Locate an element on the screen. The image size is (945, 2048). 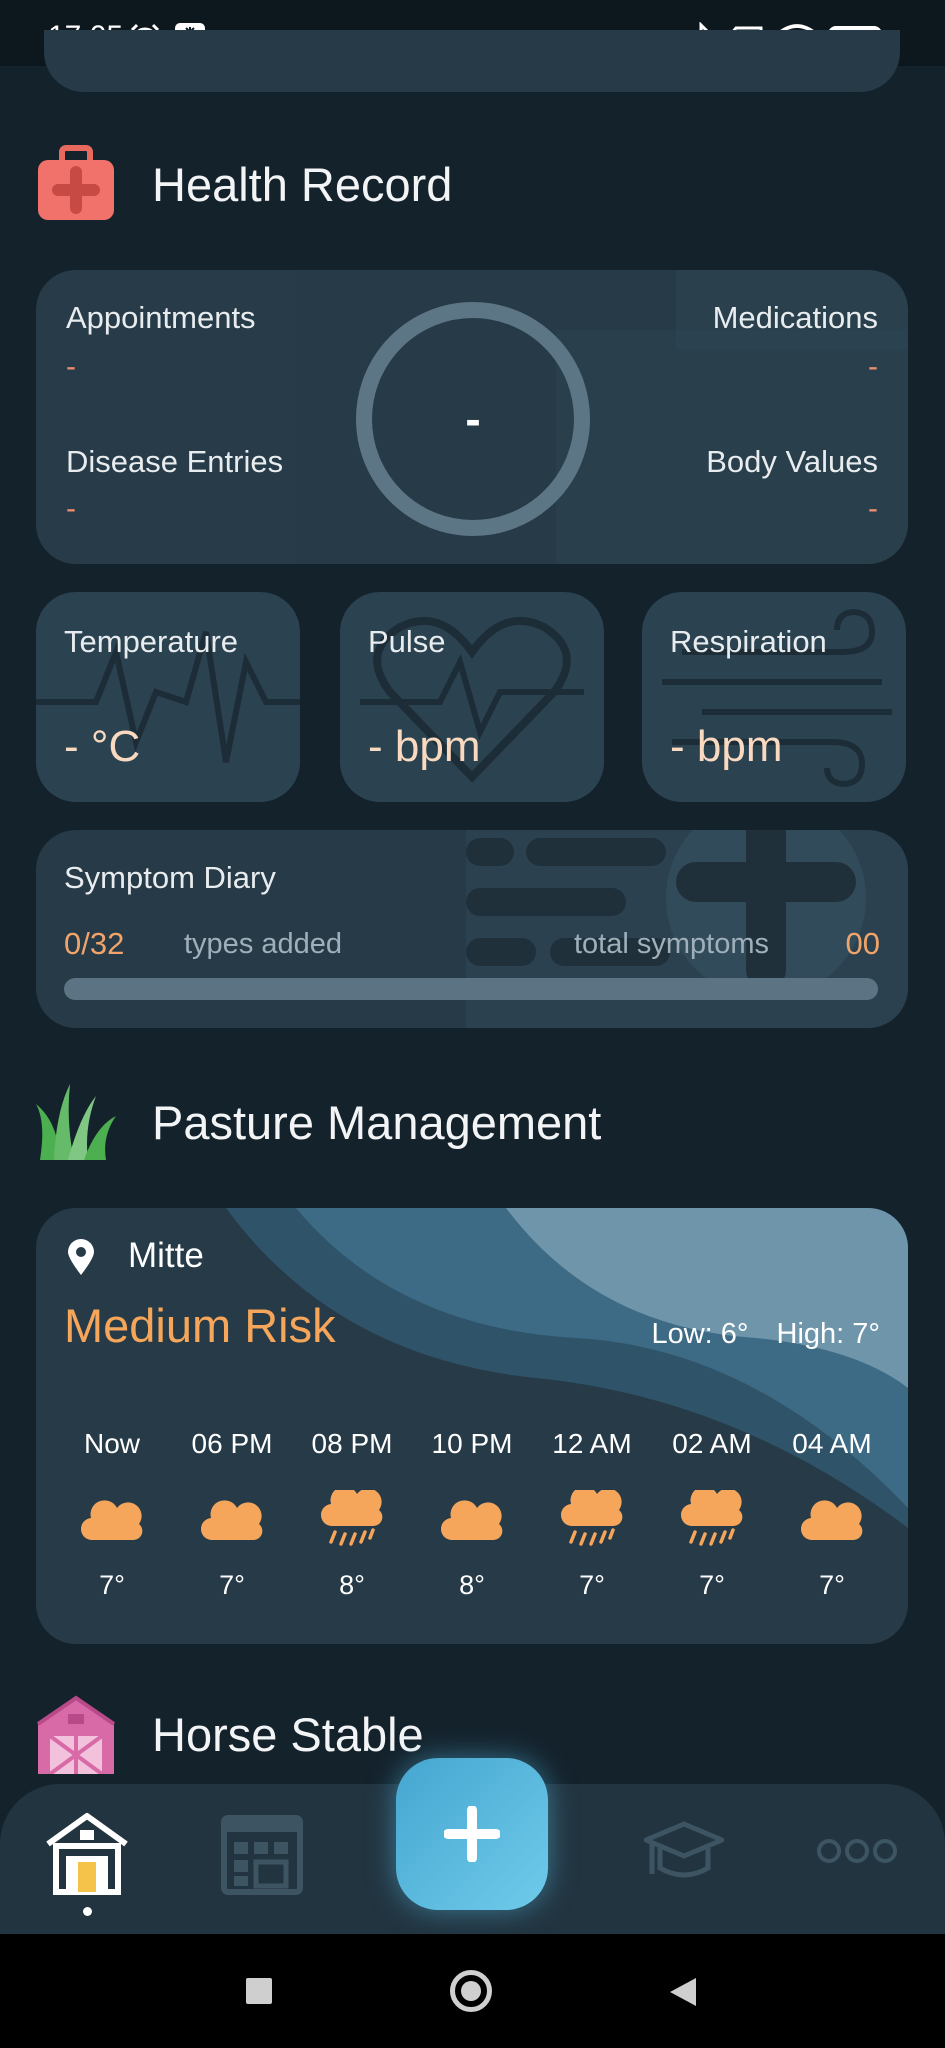
temperature-label: Temperature is located at coordinates (151, 641).